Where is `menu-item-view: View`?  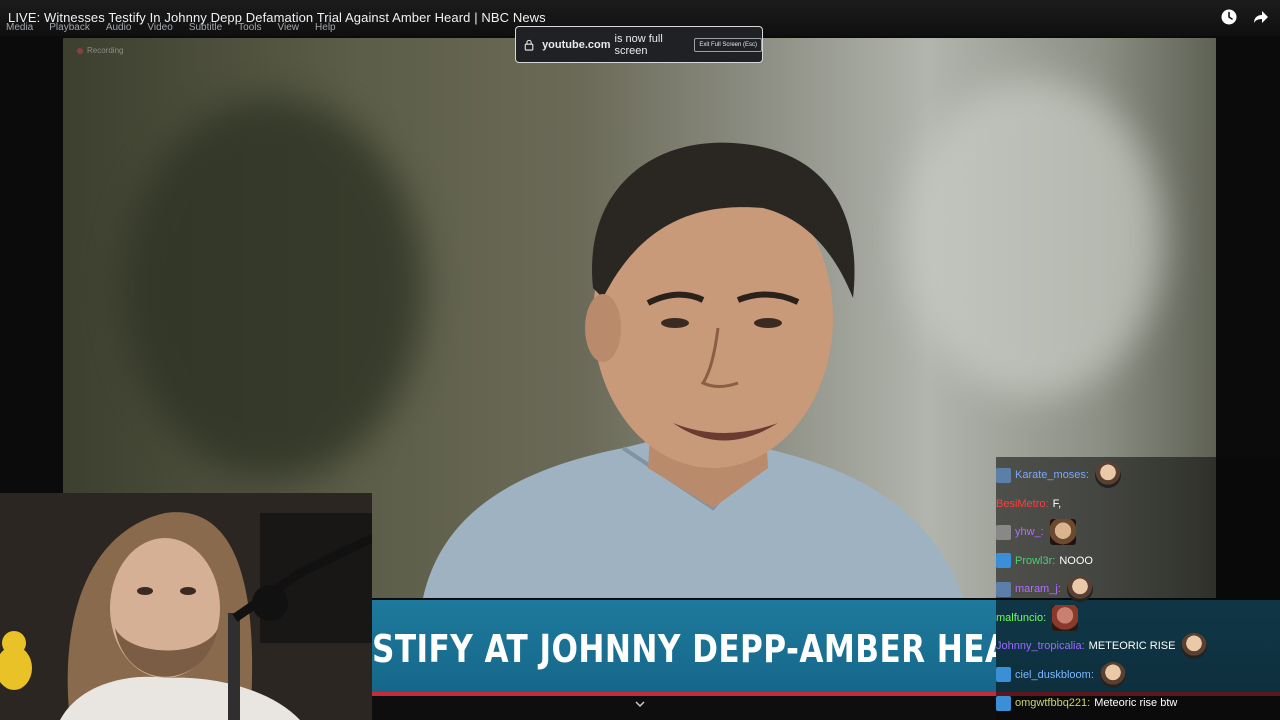
menu-item-view: View is located at coordinates (289, 29).